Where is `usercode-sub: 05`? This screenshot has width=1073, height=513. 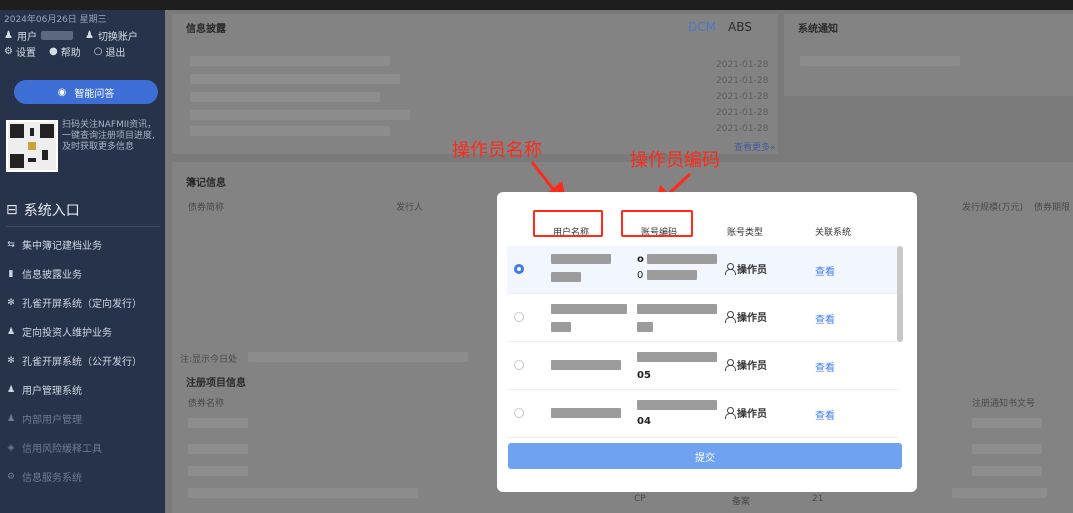 usercode-sub: 05 is located at coordinates (644, 375).